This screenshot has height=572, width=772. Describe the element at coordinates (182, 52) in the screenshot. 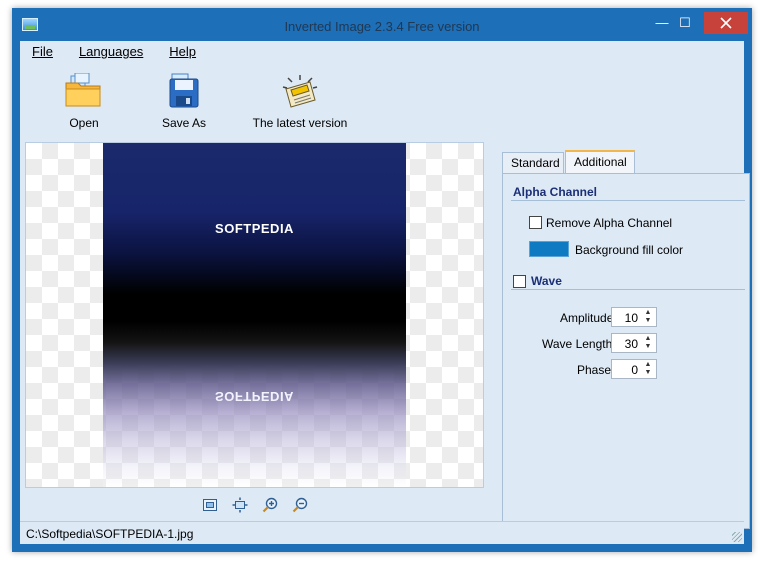

I see `menu-help: Help` at that location.